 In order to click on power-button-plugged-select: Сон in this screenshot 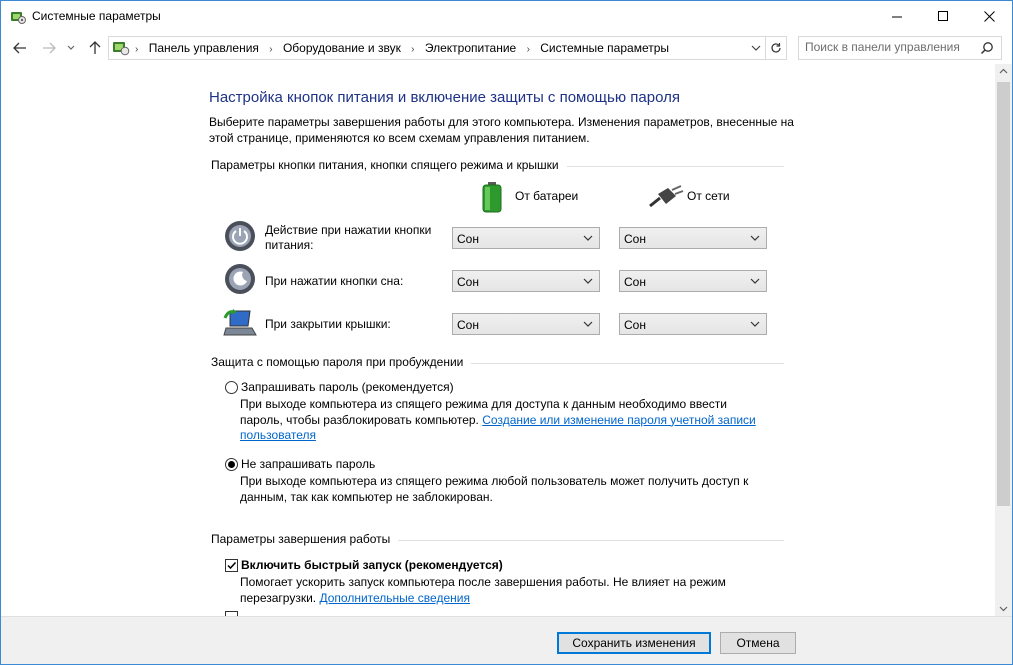, I will do `click(693, 238)`.